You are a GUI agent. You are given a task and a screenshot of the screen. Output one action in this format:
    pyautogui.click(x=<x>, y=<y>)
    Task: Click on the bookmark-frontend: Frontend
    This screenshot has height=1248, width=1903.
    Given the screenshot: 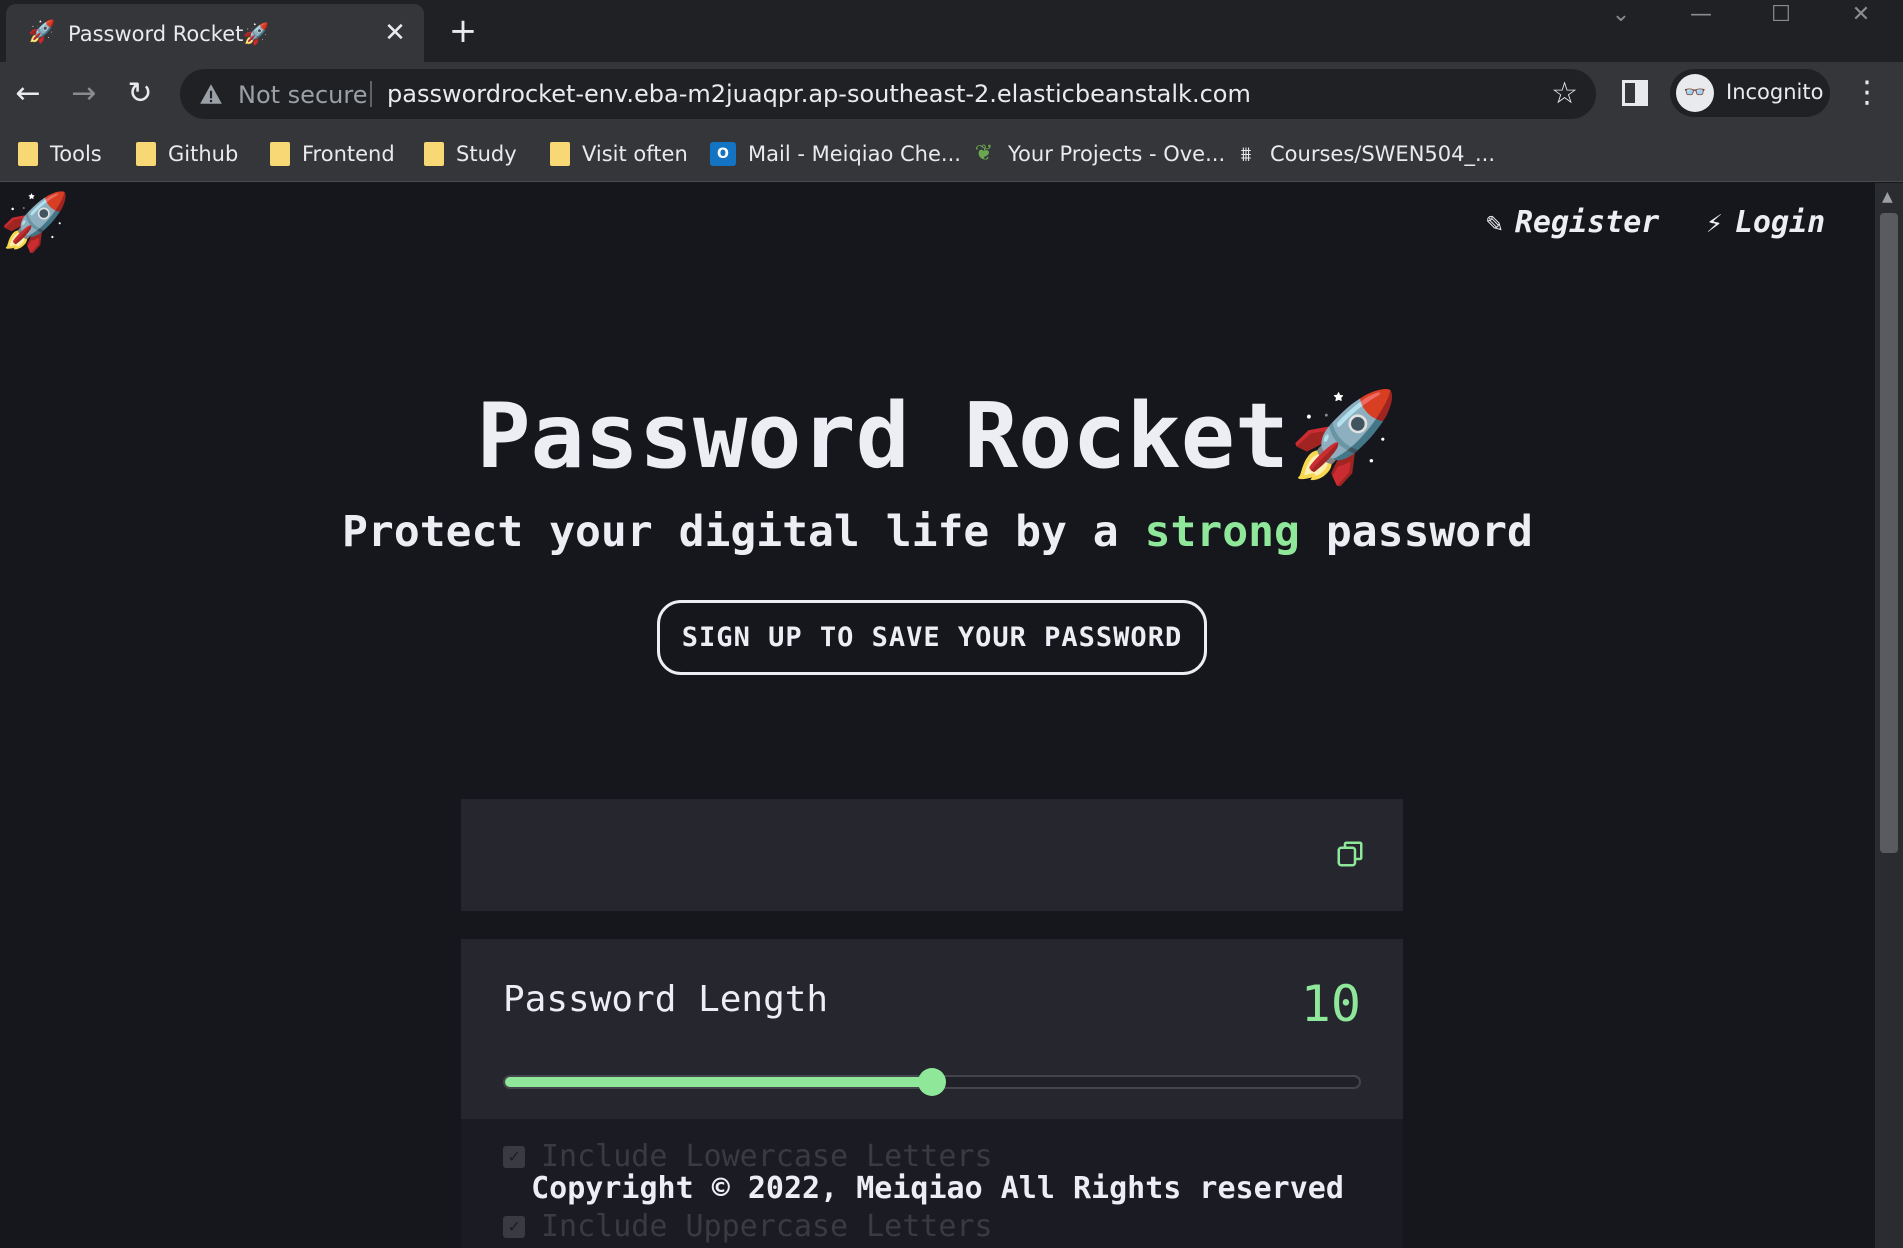 What is the action you would take?
    pyautogui.click(x=332, y=154)
    